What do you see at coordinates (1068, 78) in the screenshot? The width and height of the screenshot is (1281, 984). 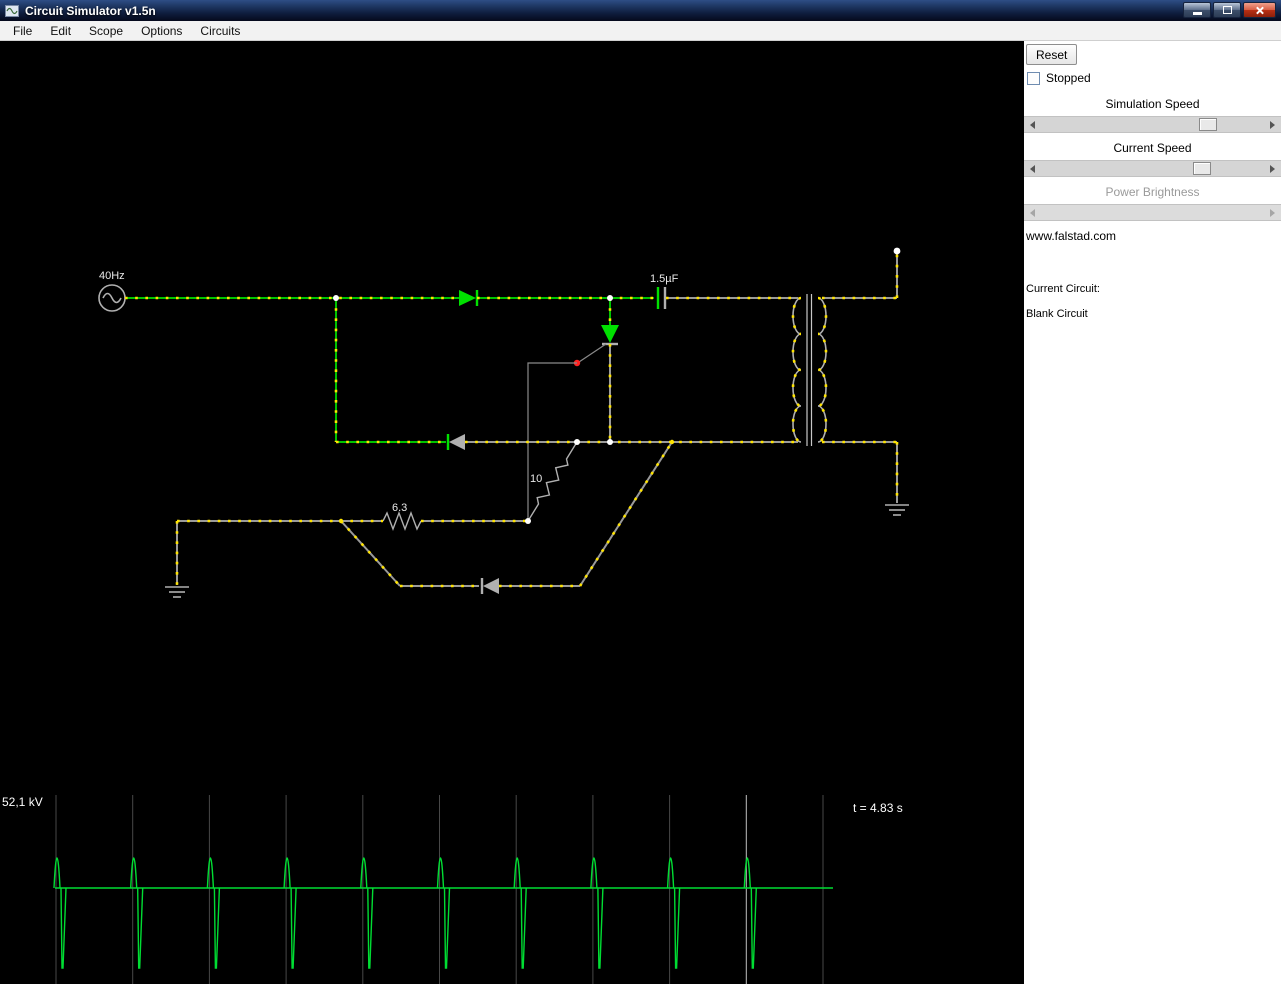 I see `stopped-label: Stopped` at bounding box center [1068, 78].